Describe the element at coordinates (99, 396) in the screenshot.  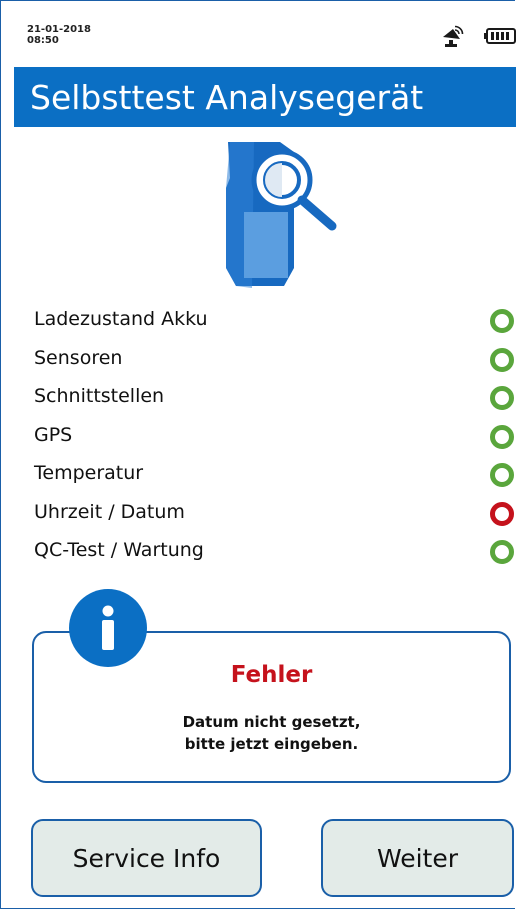
I see `check-label: Schnittstellen` at that location.